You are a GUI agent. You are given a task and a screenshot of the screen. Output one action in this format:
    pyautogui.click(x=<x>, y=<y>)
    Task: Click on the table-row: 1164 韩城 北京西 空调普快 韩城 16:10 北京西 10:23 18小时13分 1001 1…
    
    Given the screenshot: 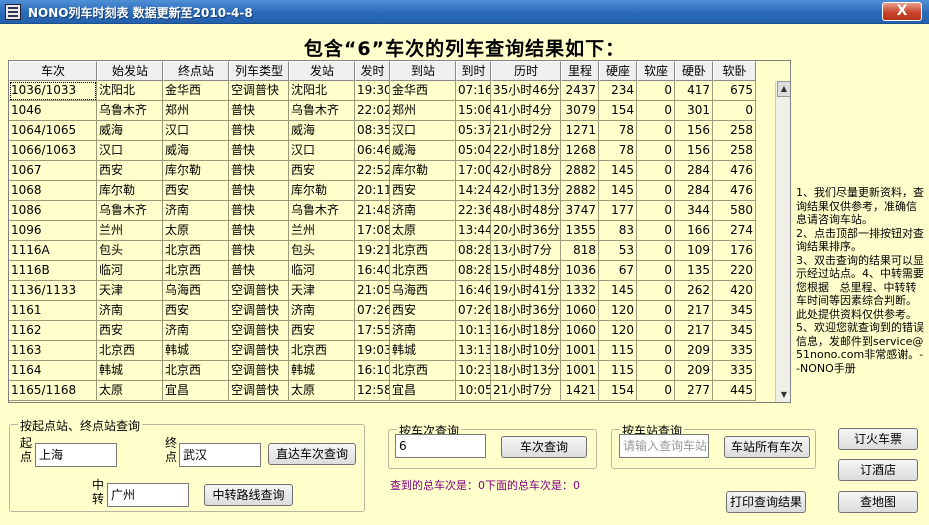 What is the action you would take?
    pyautogui.click(x=392, y=371)
    